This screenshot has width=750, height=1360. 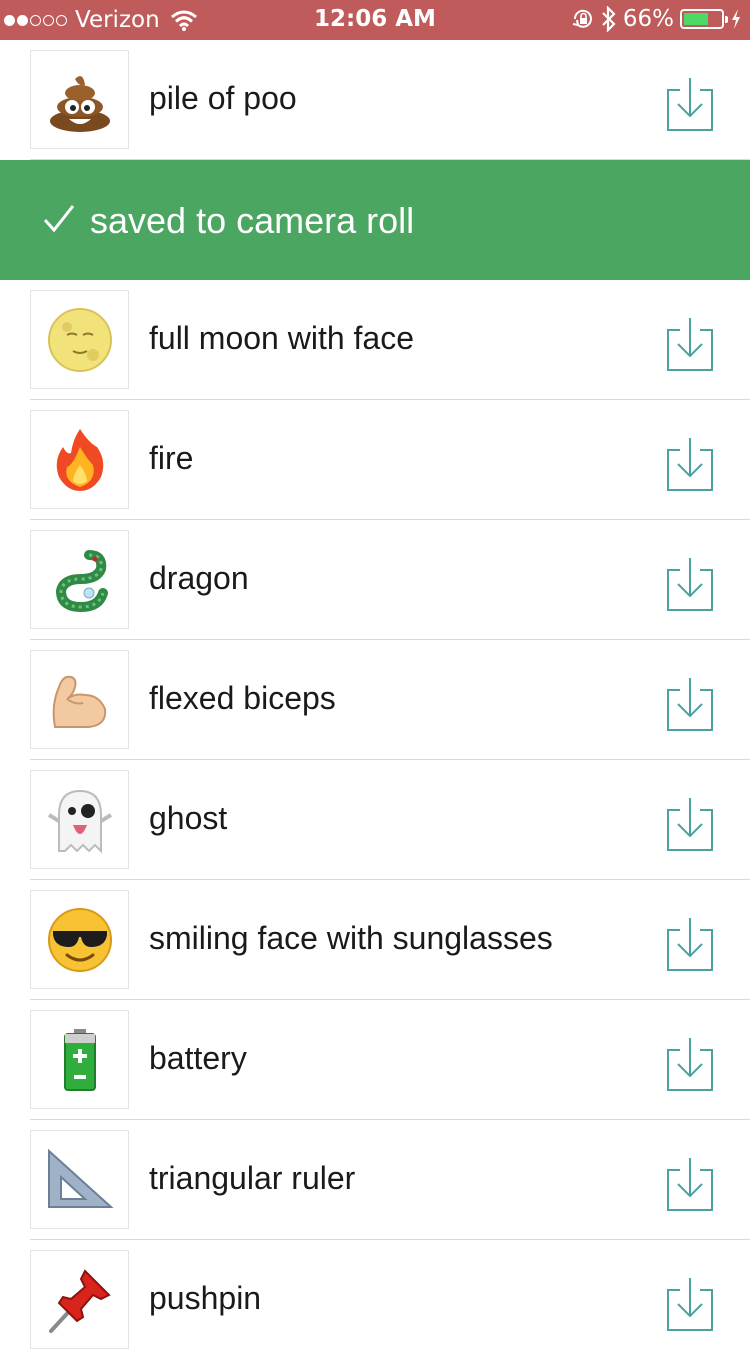 I want to click on list-item: battery, so click(x=375, y=1060).